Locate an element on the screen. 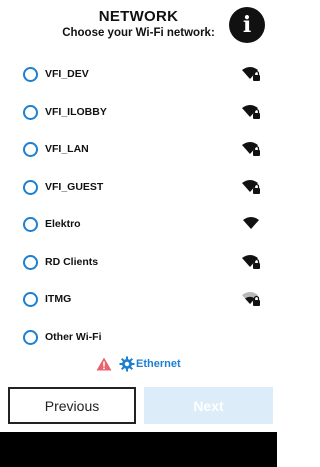 This screenshot has height=467, width=320. network-name: Elektro is located at coordinates (63, 224).